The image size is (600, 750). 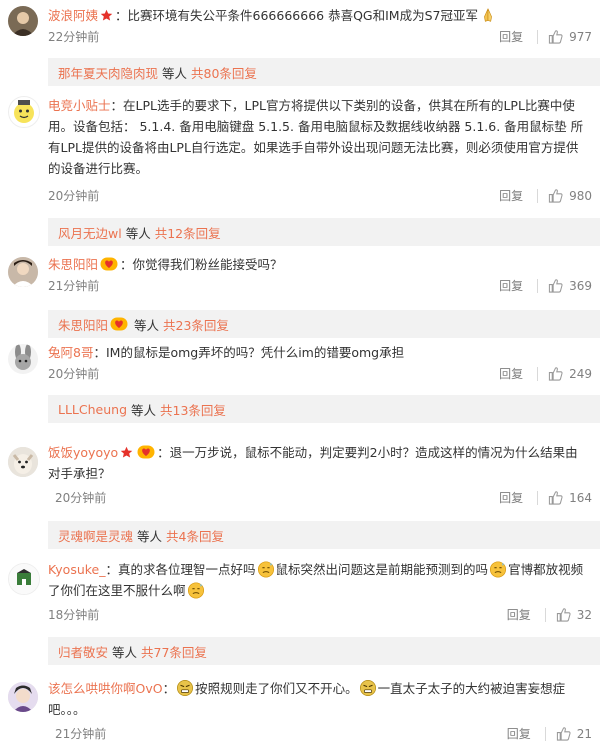 What do you see at coordinates (545, 285) in the screenshot?
I see `comment-actions: 回复 369` at bounding box center [545, 285].